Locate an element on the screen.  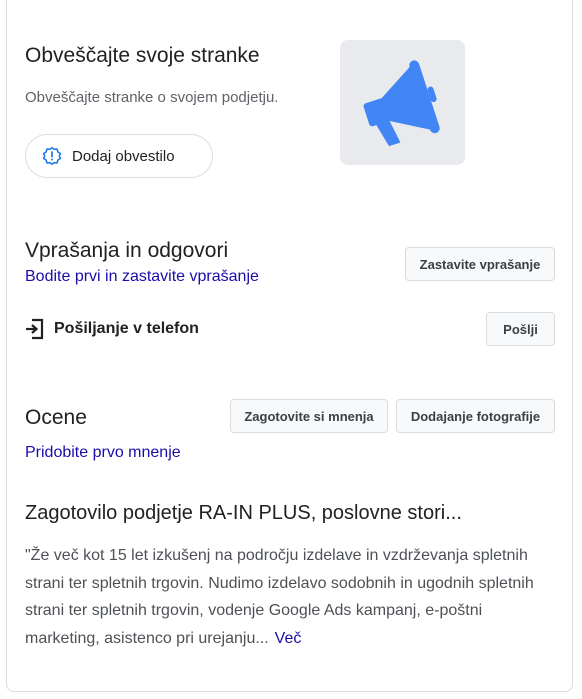
reviews-title: Ocene is located at coordinates (56, 417).